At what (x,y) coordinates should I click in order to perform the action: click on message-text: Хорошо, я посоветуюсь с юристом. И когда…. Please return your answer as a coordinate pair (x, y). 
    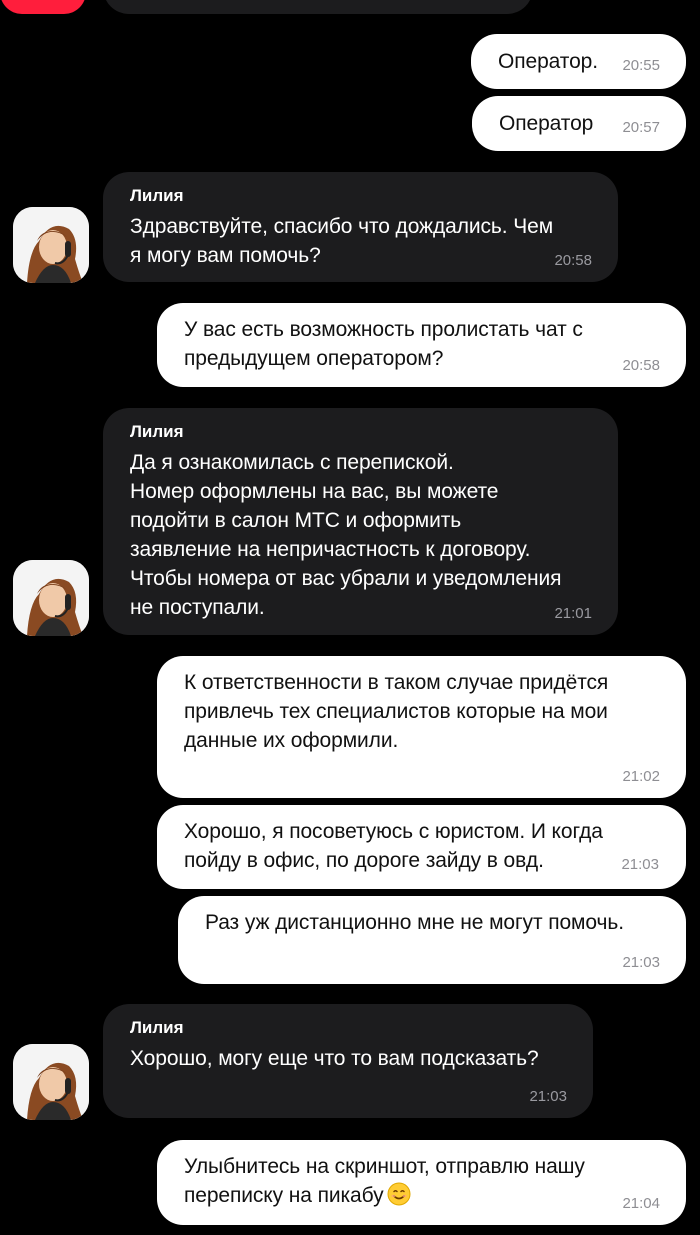
    Looking at the image, I should click on (393, 846).